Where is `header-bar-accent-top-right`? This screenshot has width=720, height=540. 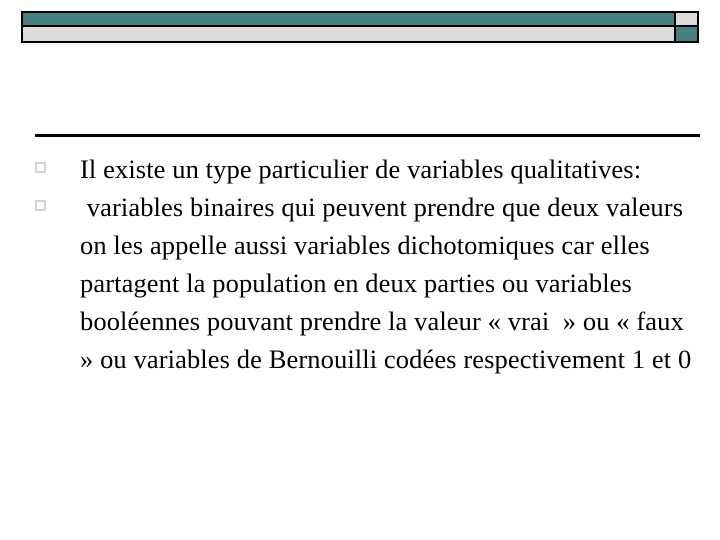 header-bar-accent-top-right is located at coordinates (686, 20).